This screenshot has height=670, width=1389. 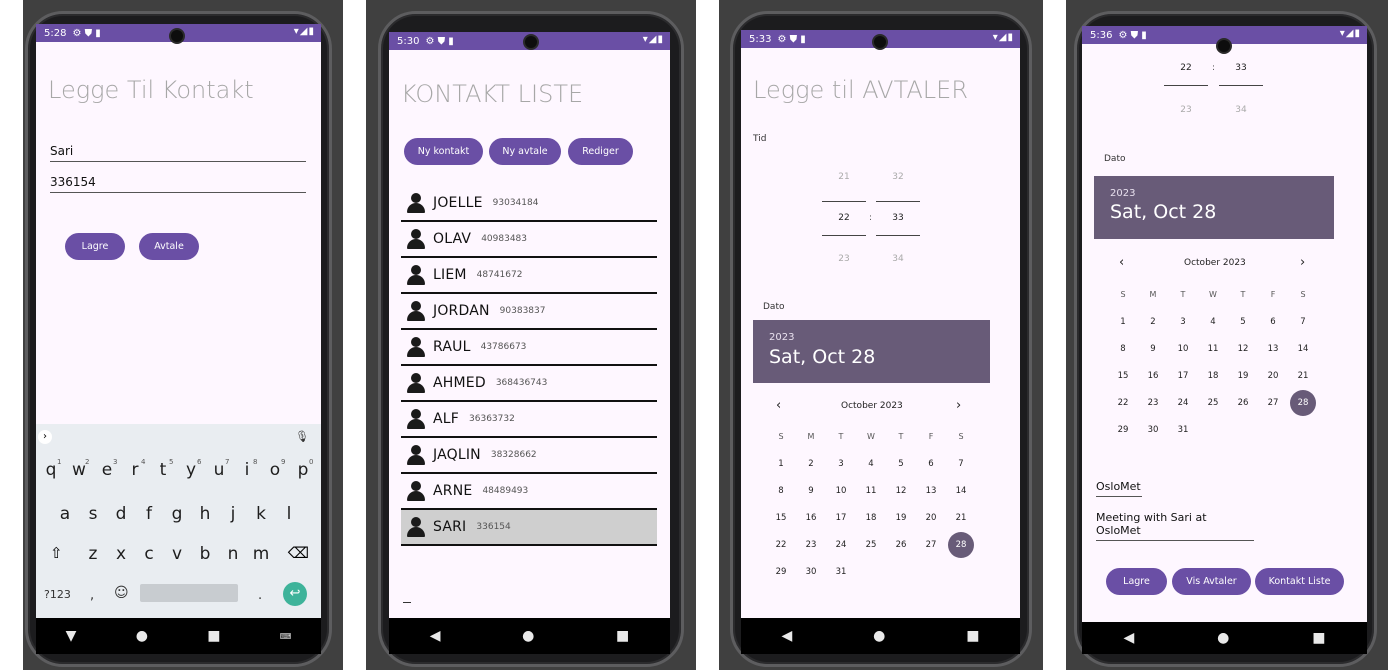 I want to click on key-x: x, so click(x=121, y=554).